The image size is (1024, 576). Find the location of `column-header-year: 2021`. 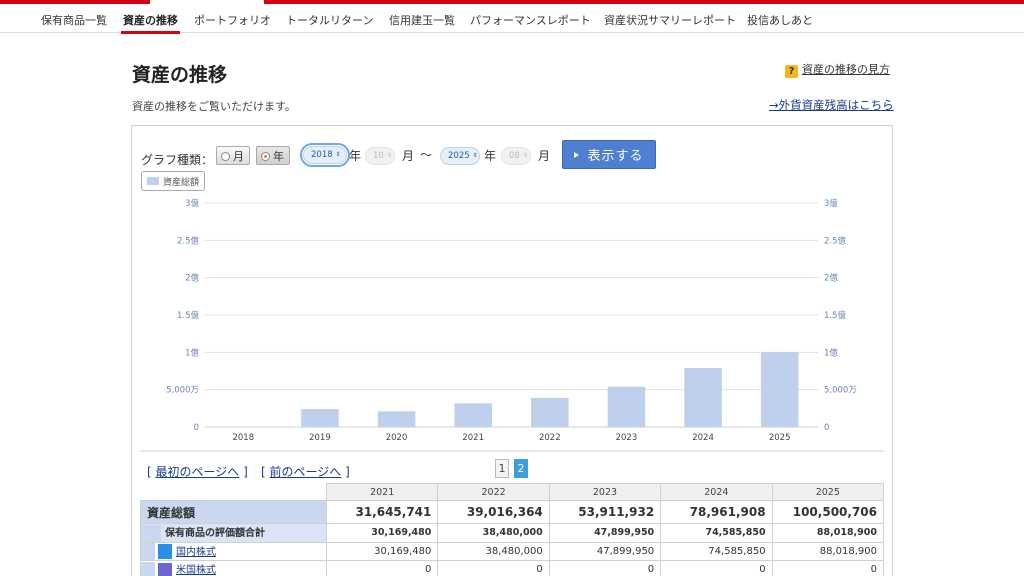

column-header-year: 2021 is located at coordinates (382, 492).